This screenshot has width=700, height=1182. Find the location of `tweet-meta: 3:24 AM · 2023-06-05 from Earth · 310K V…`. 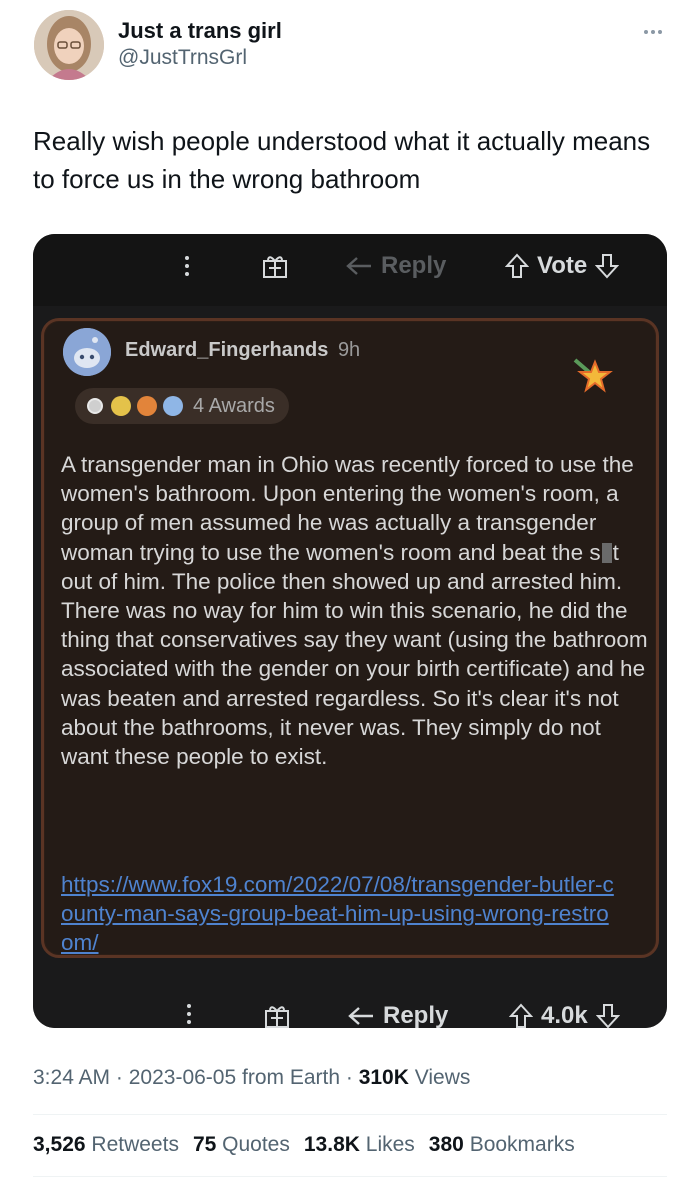

tweet-meta: 3:24 AM · 2023-06-05 from Earth · 310K V… is located at coordinates (251, 1078).